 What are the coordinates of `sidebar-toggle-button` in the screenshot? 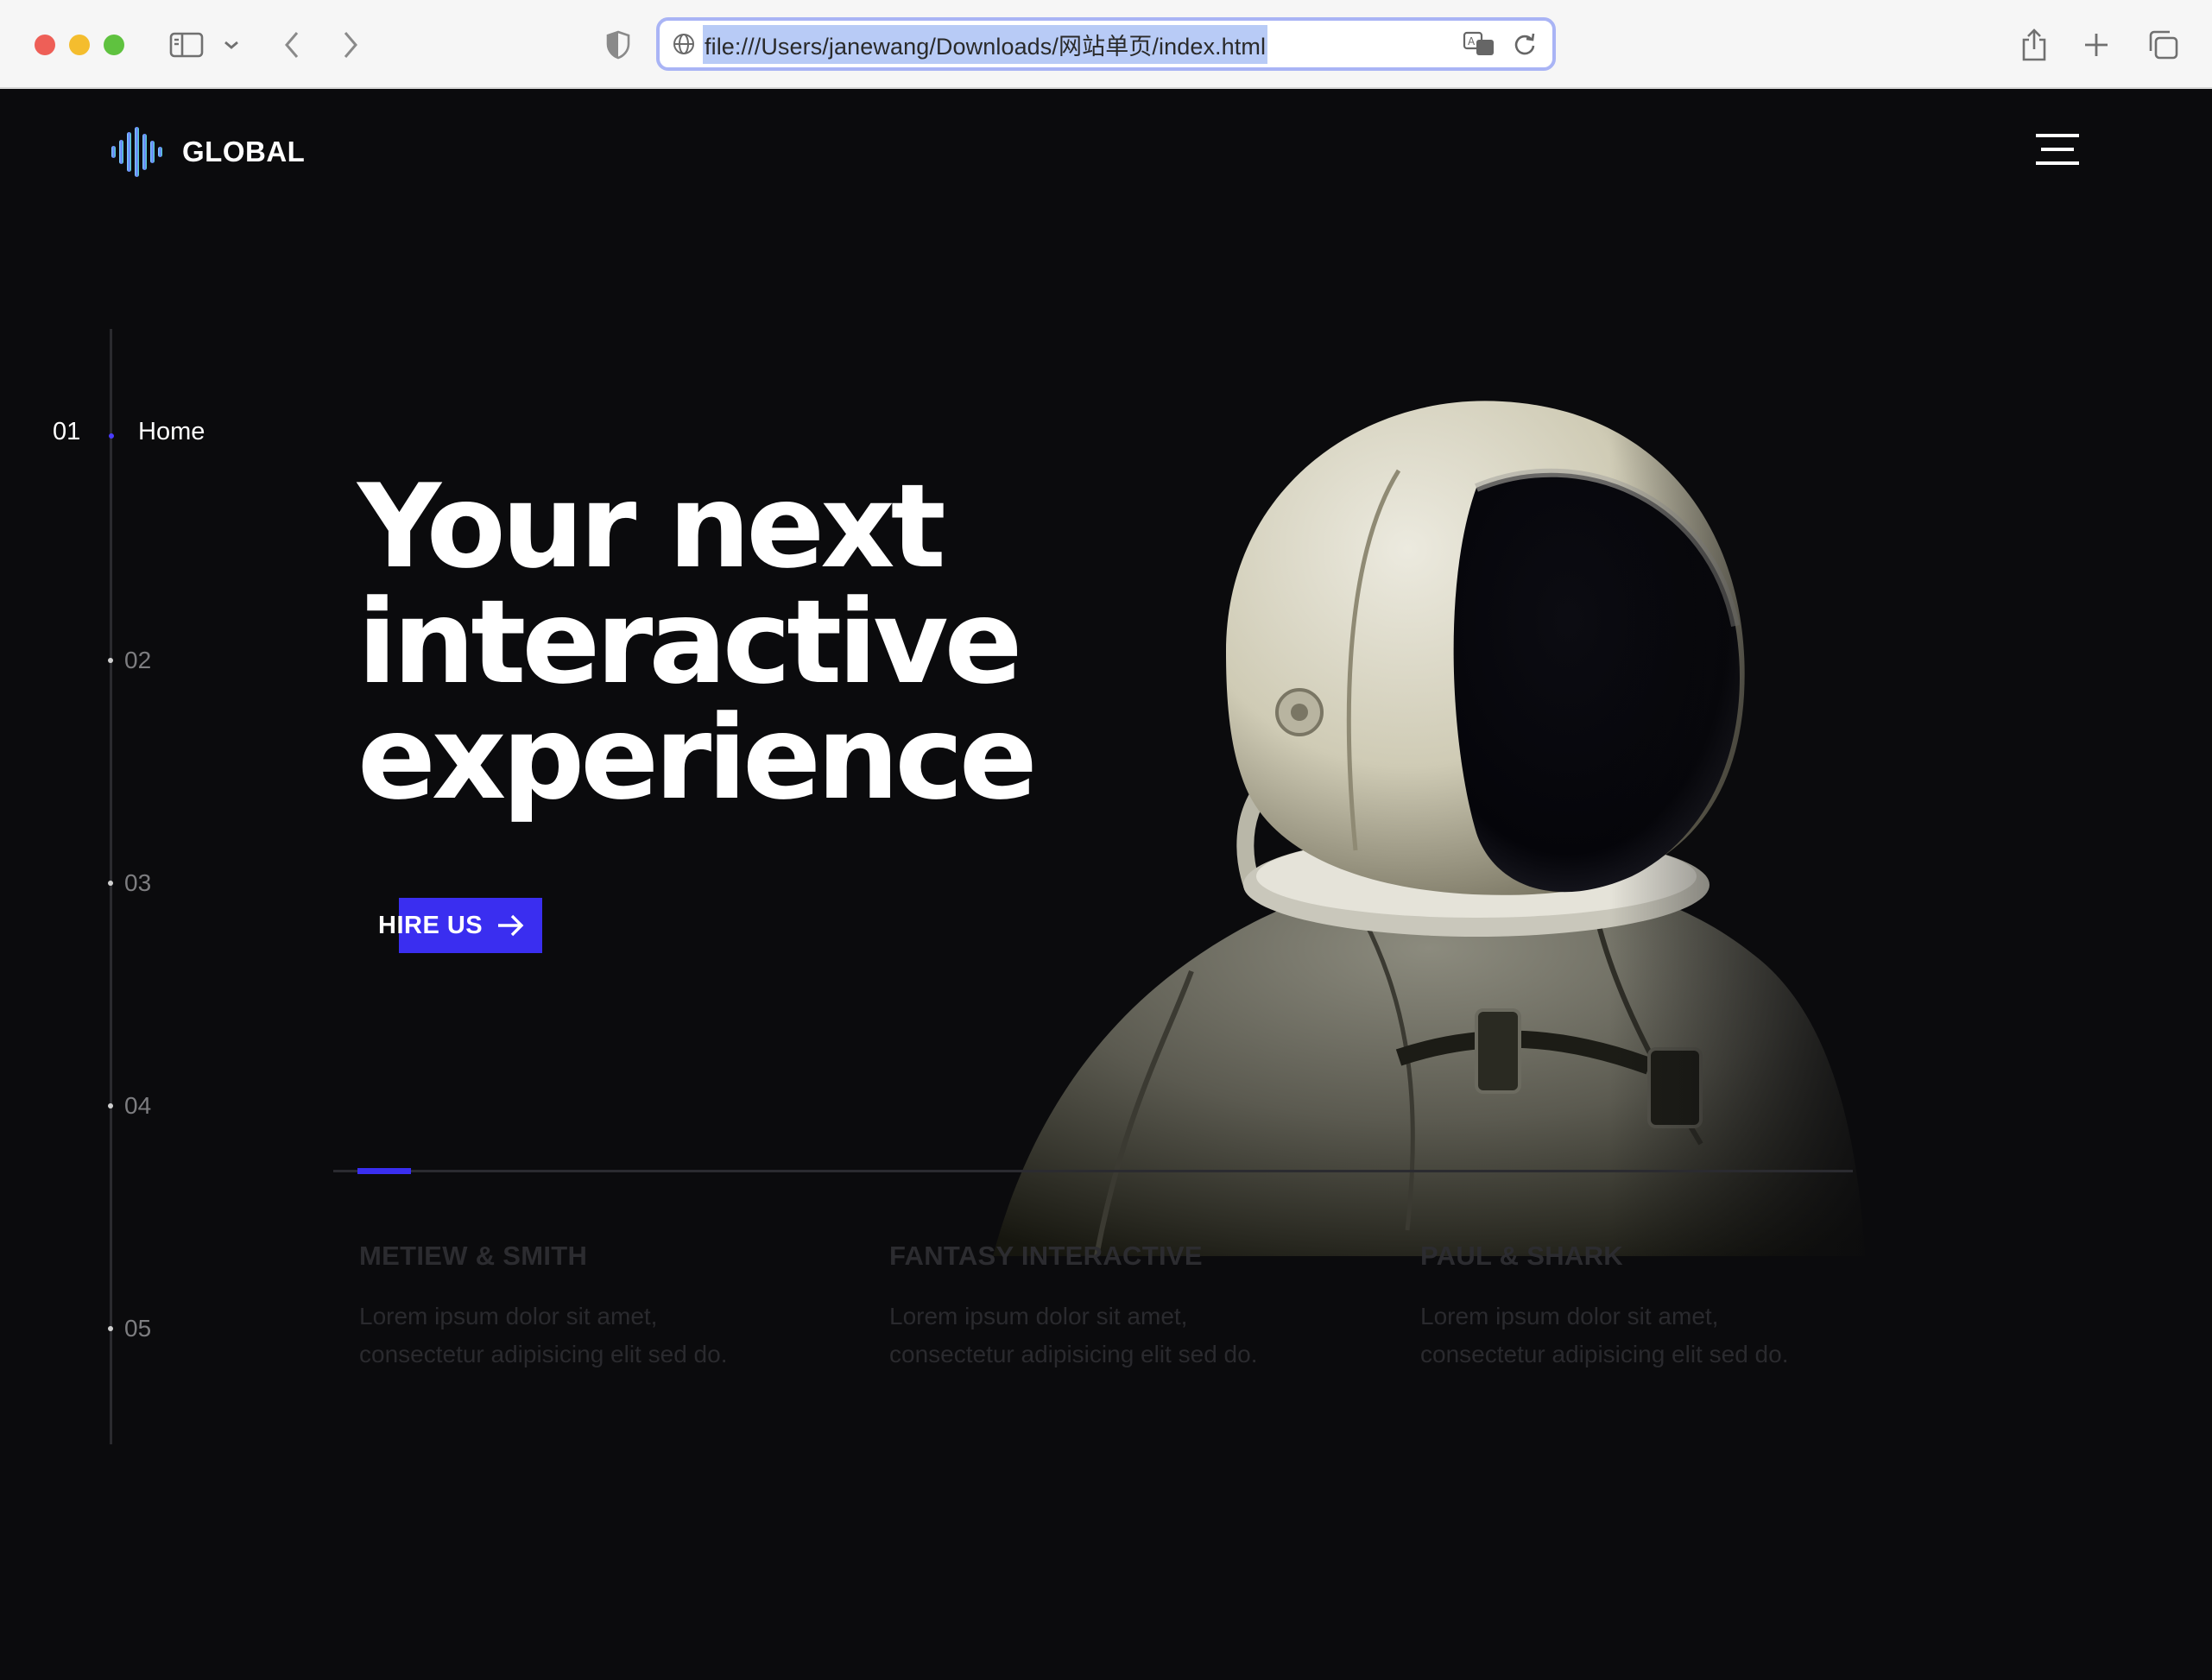 It's located at (186, 45).